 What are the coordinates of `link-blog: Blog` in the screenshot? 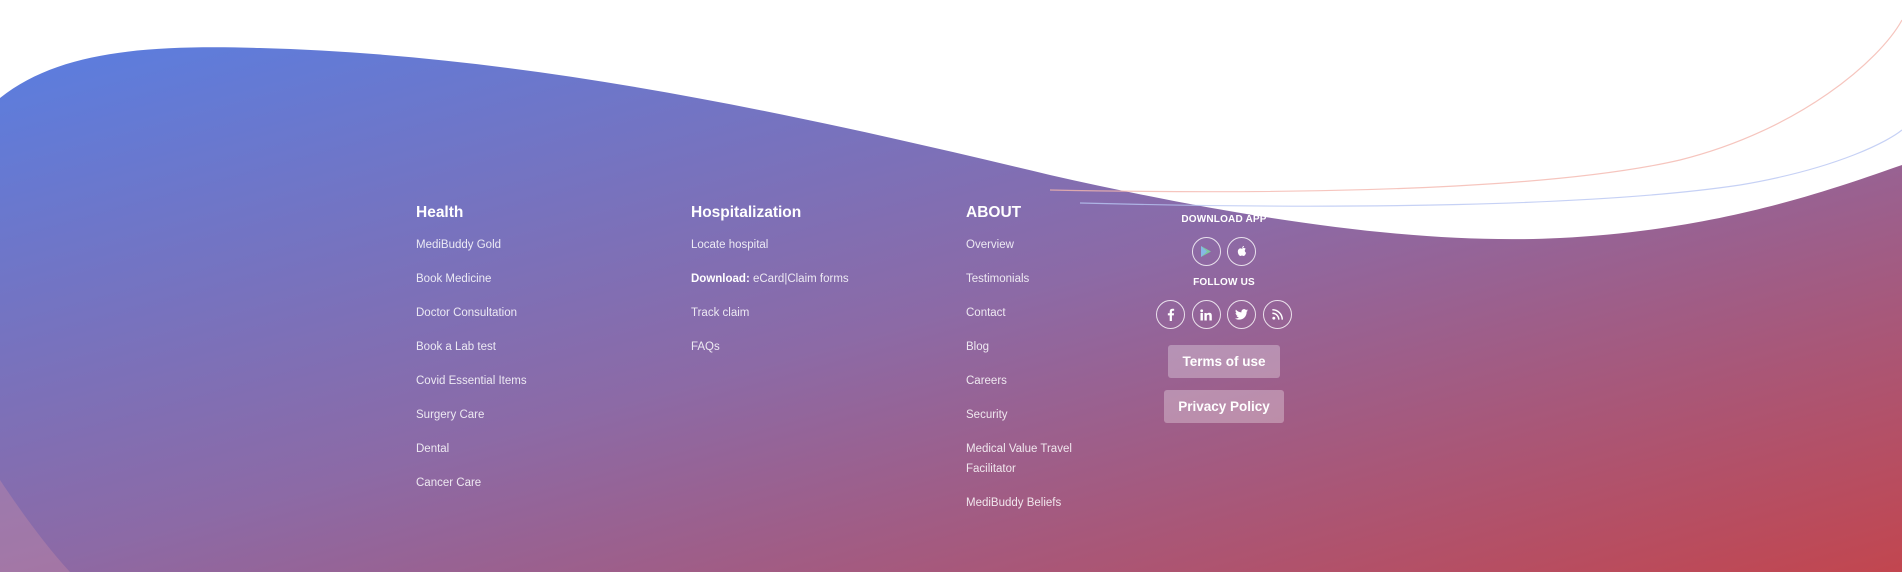 It's located at (1031, 347).